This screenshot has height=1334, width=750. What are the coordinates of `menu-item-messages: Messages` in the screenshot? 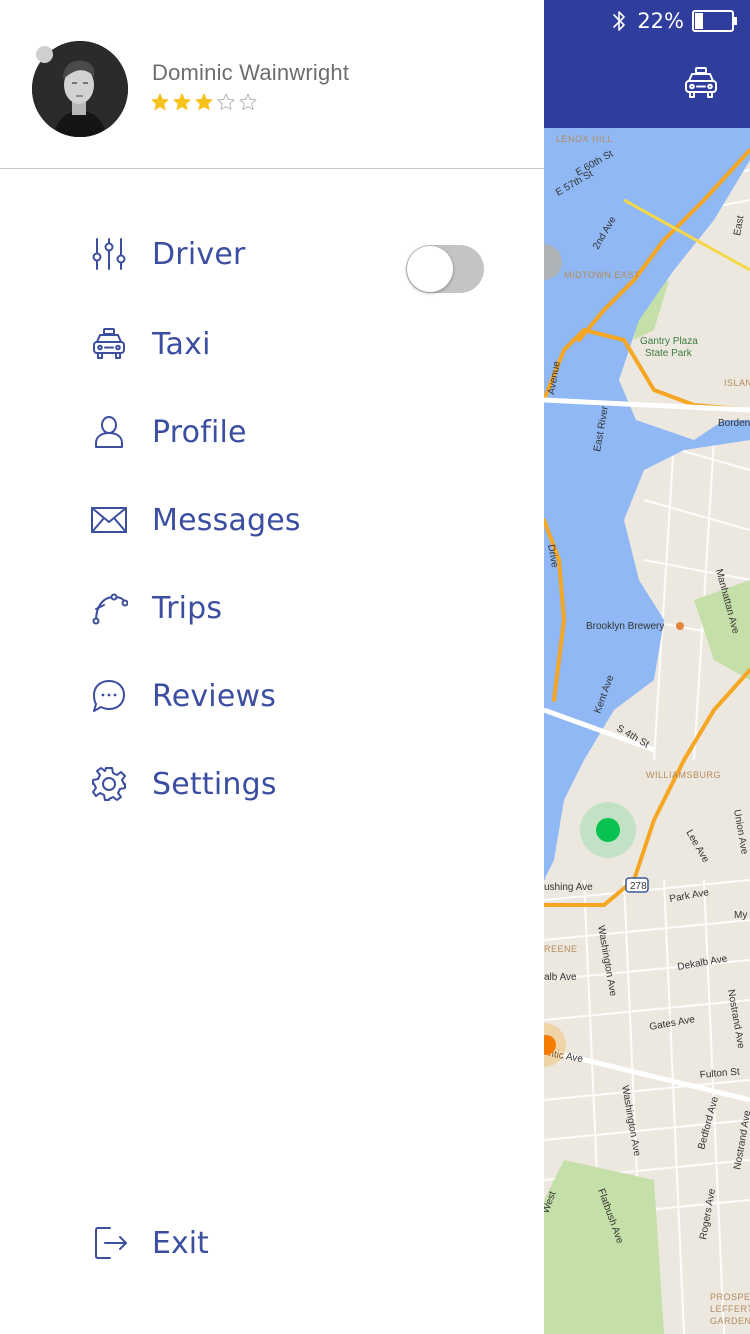 It's located at (272, 520).